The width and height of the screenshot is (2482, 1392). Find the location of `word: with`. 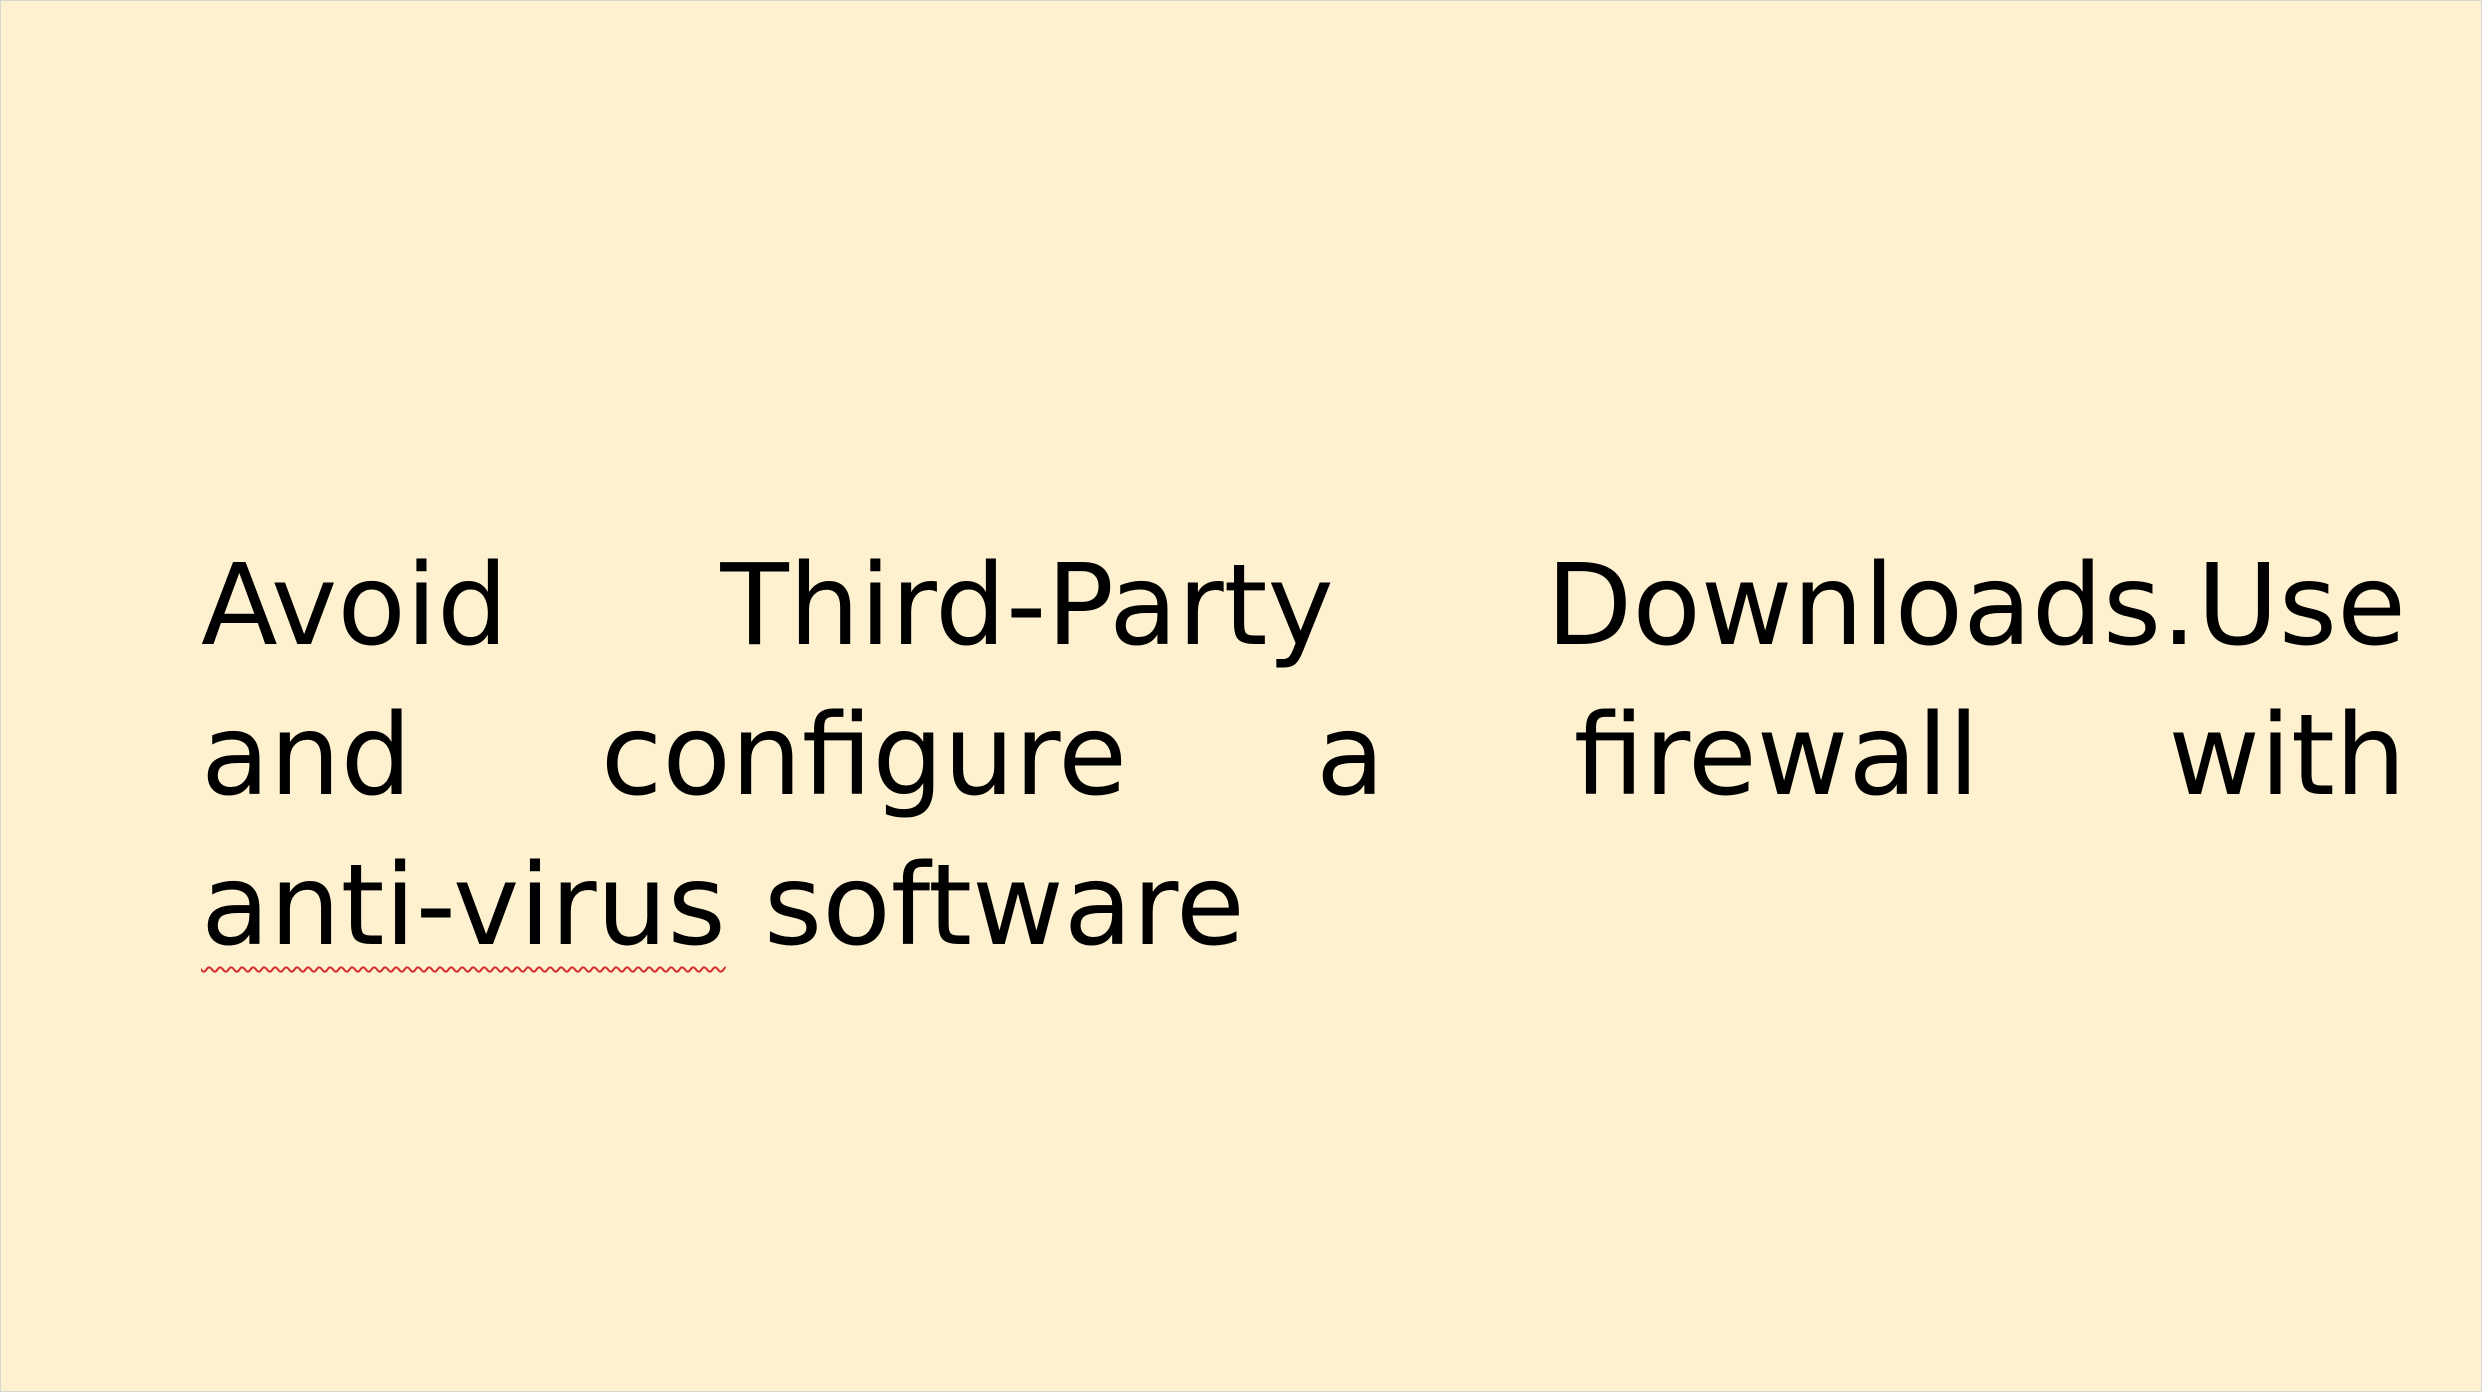

word: with is located at coordinates (2287, 756).